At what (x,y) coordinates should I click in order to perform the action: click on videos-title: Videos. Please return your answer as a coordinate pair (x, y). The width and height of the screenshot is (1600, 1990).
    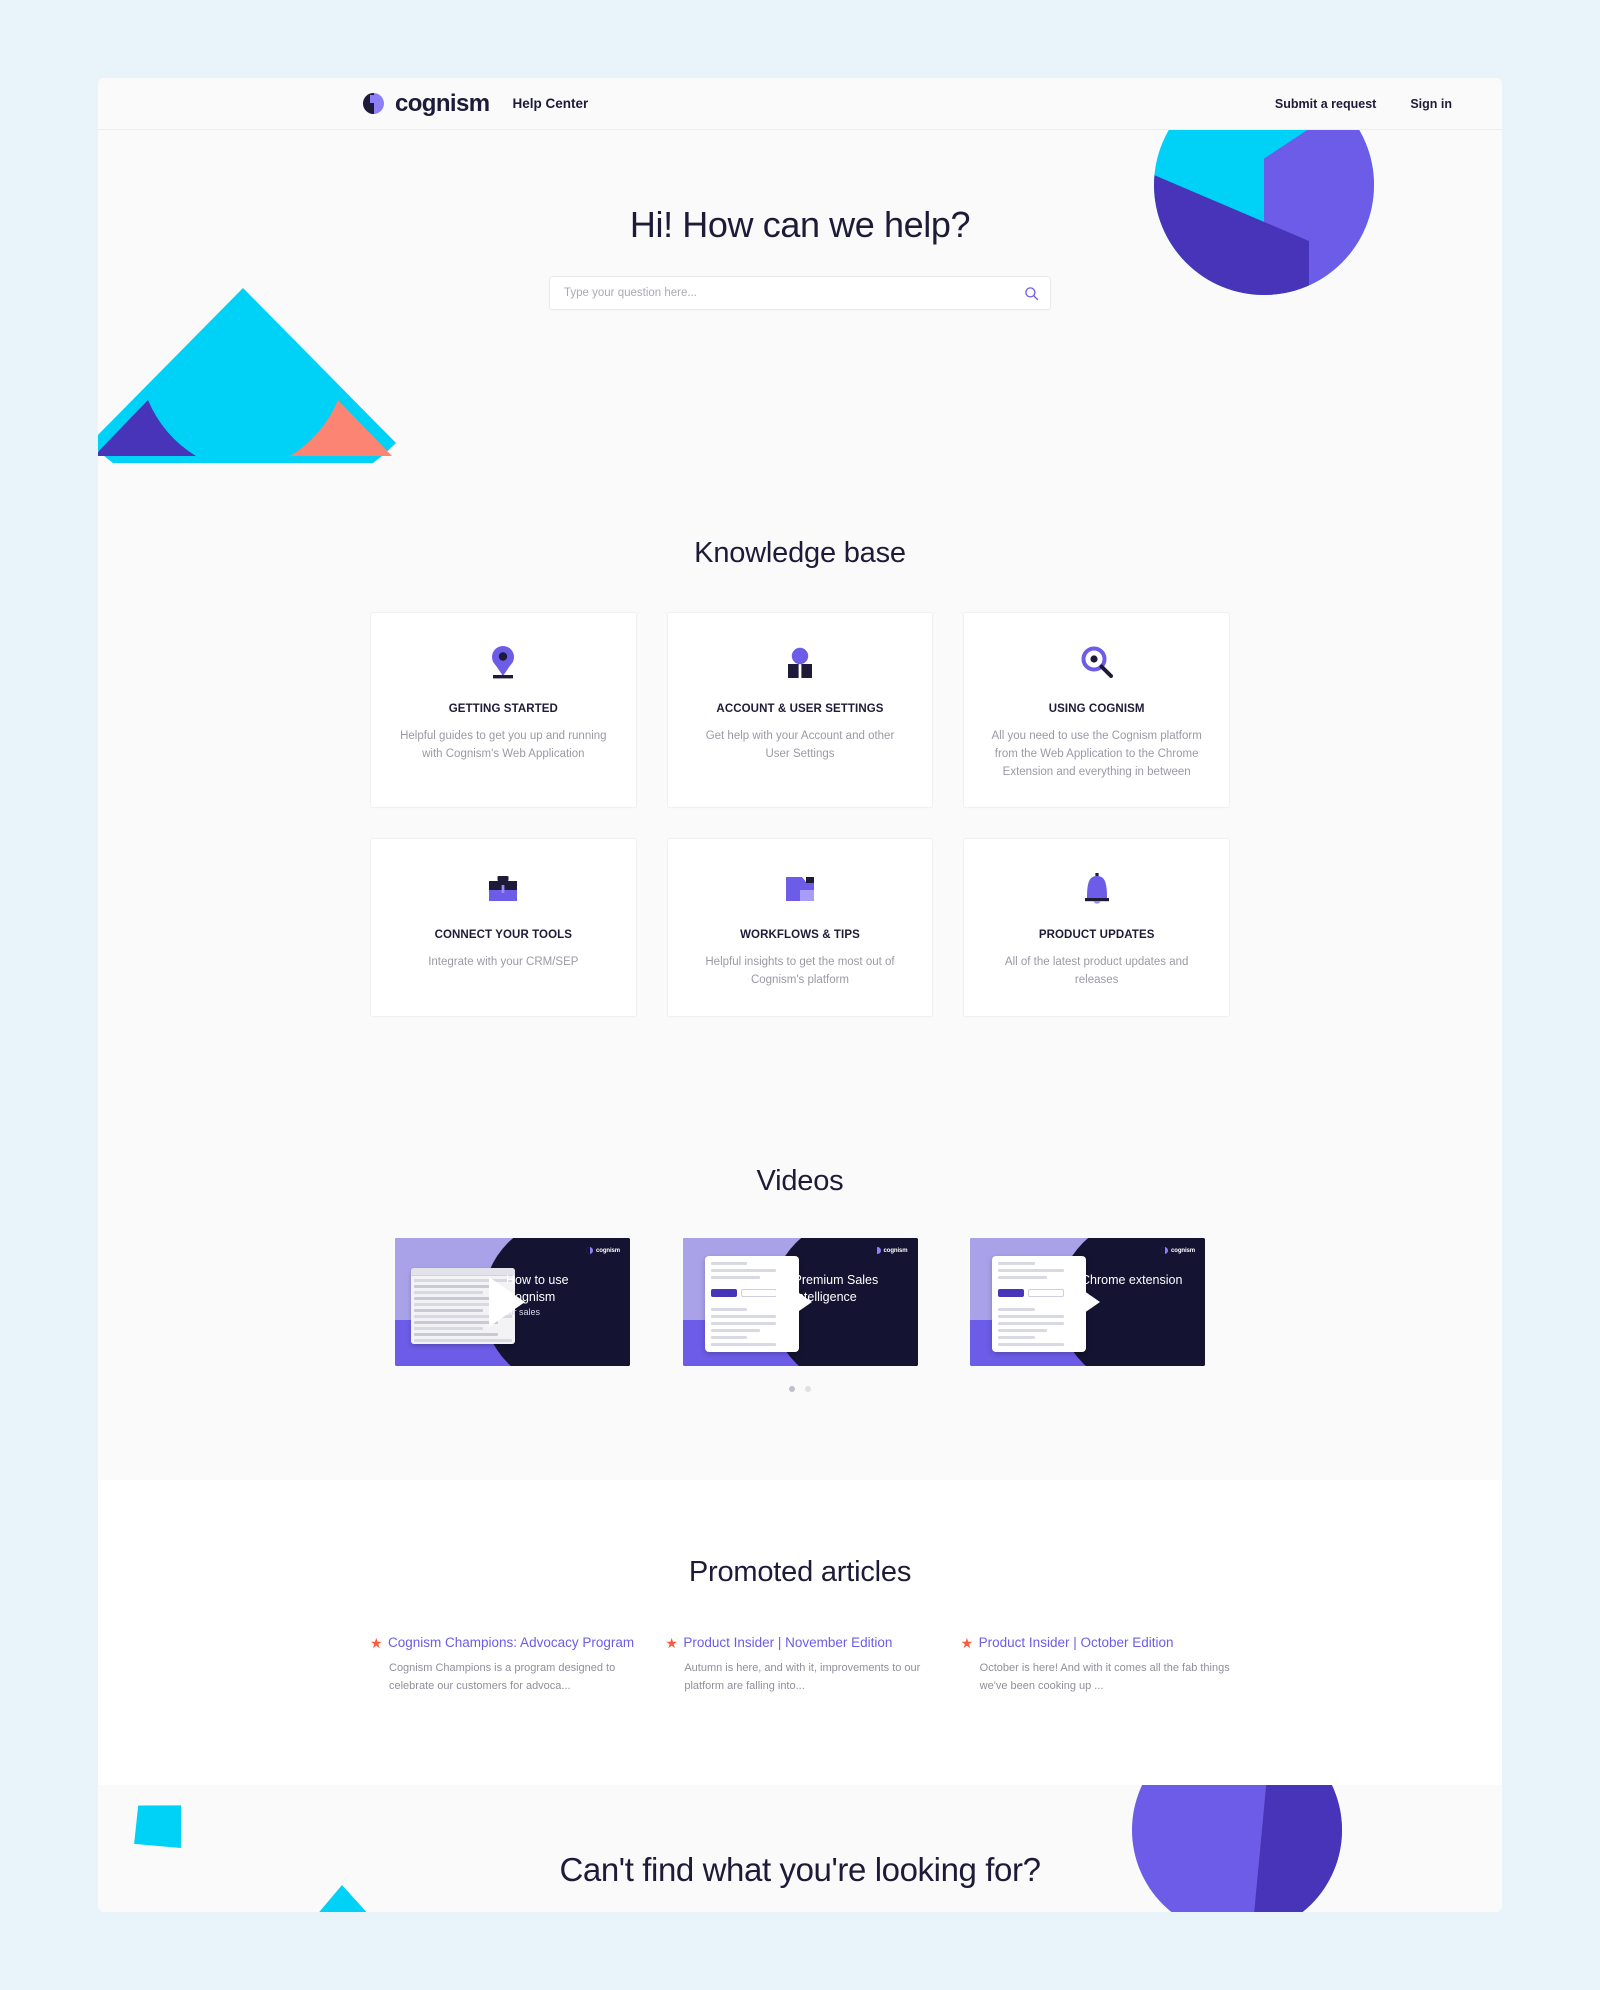
    Looking at the image, I should click on (800, 1181).